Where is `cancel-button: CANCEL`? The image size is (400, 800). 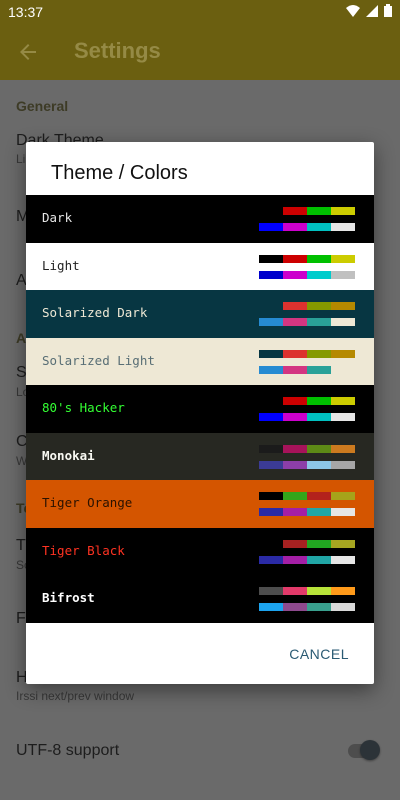
cancel-button: CANCEL is located at coordinates (319, 654).